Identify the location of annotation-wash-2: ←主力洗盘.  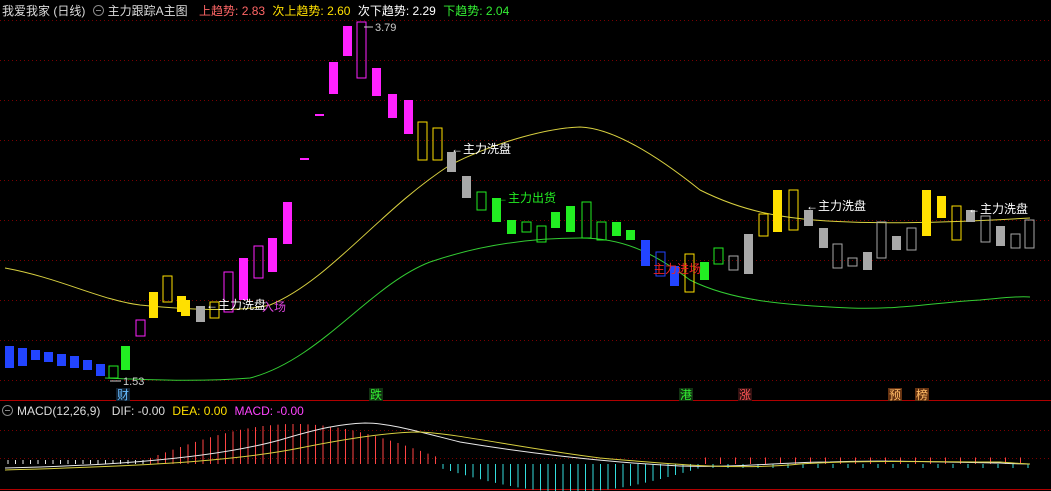
(481, 148).